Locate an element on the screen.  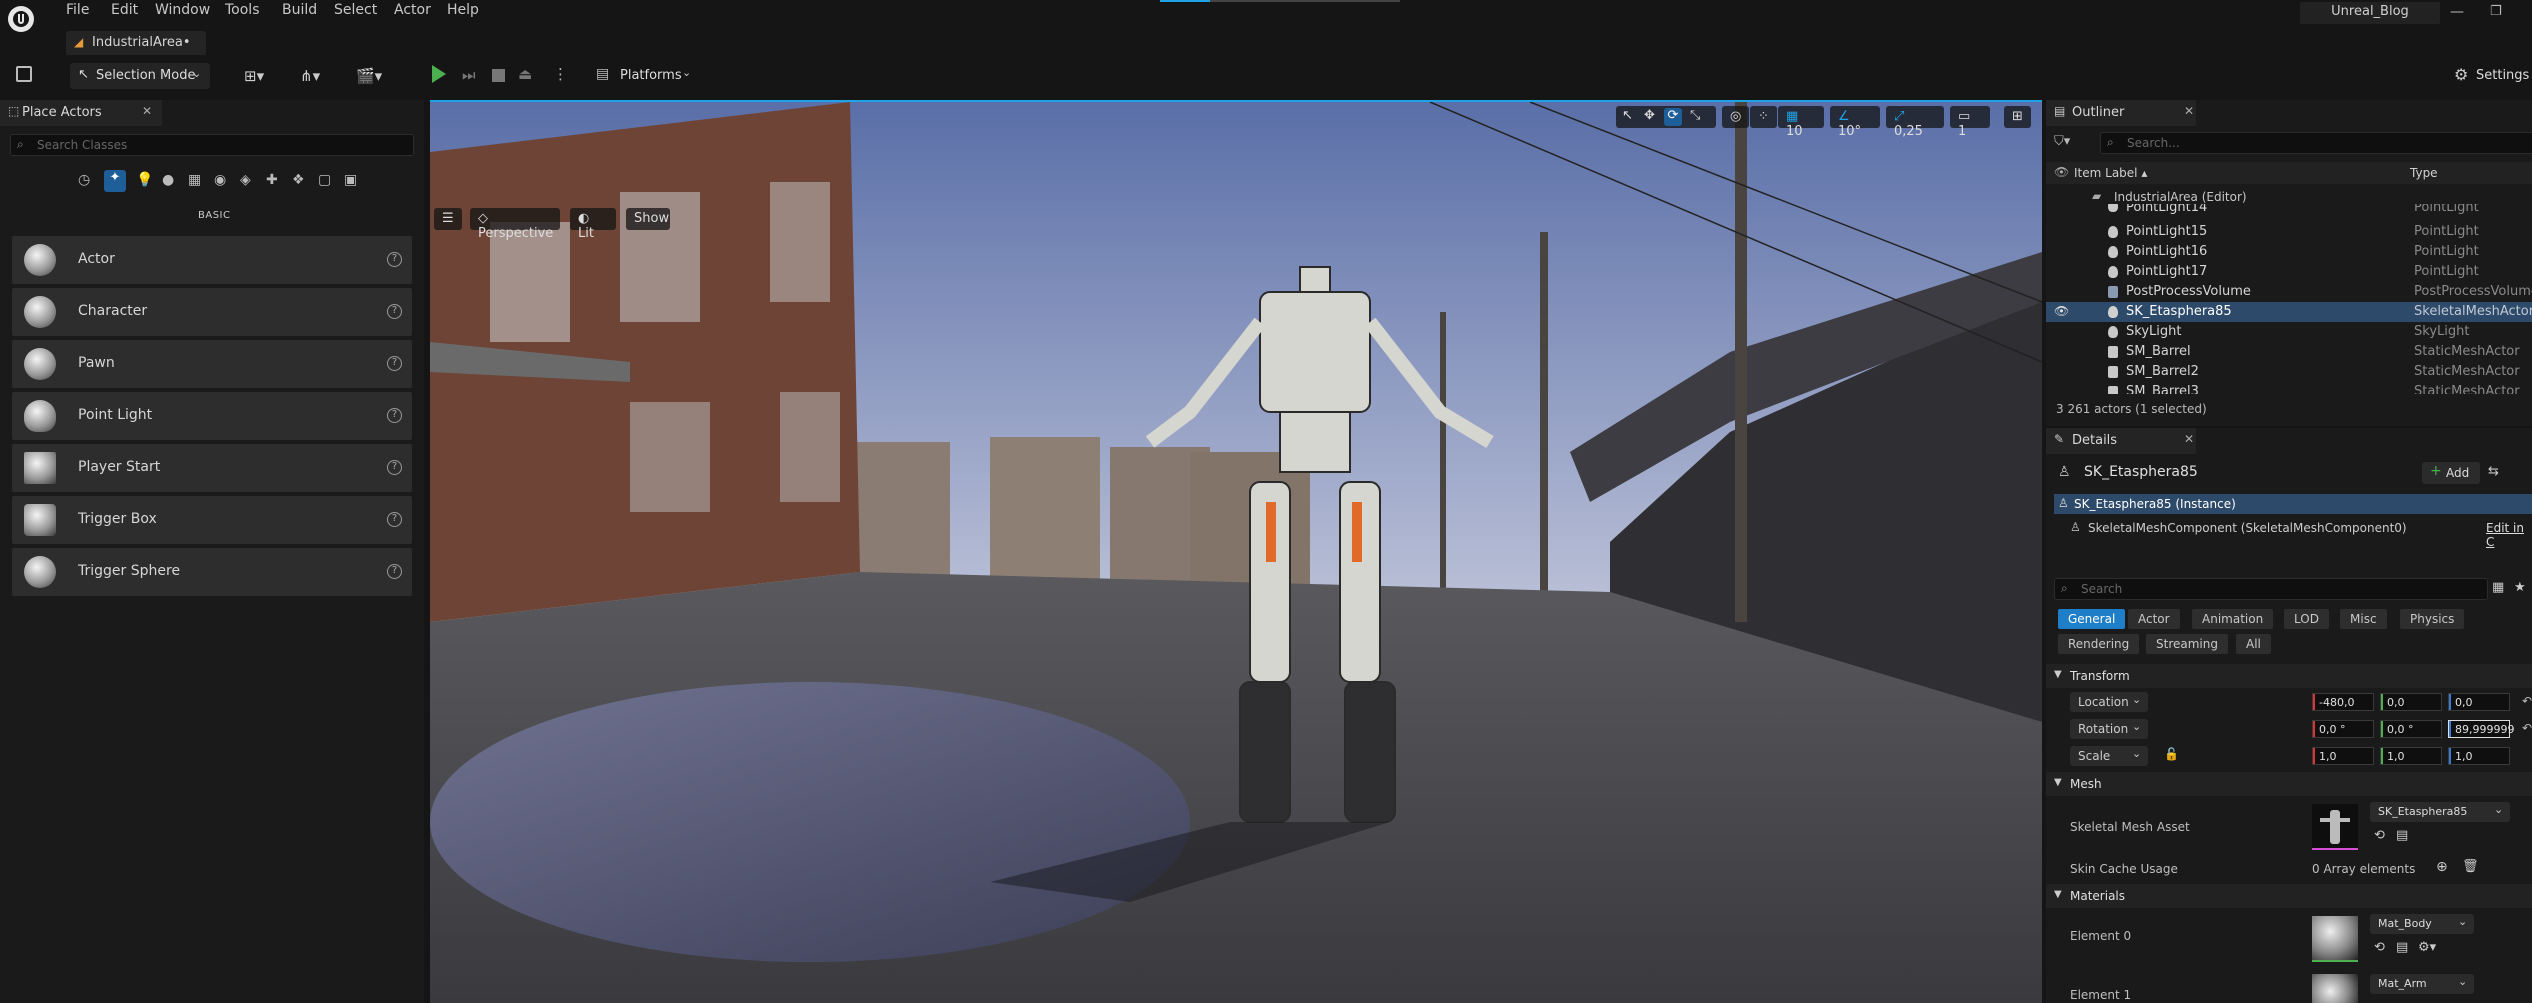
location-x-field: -480,0 is located at coordinates (2343, 702).